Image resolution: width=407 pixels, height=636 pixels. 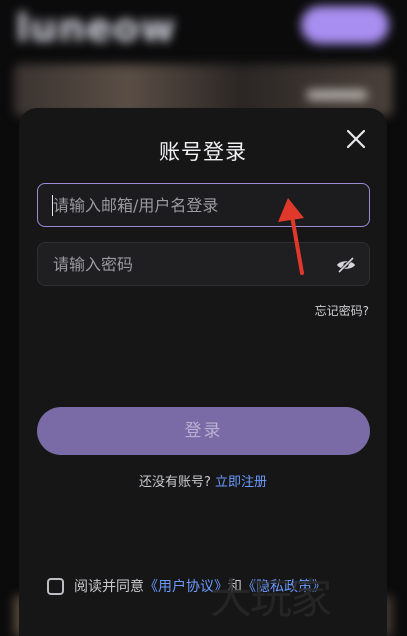 I want to click on password-field-container, so click(x=203, y=264).